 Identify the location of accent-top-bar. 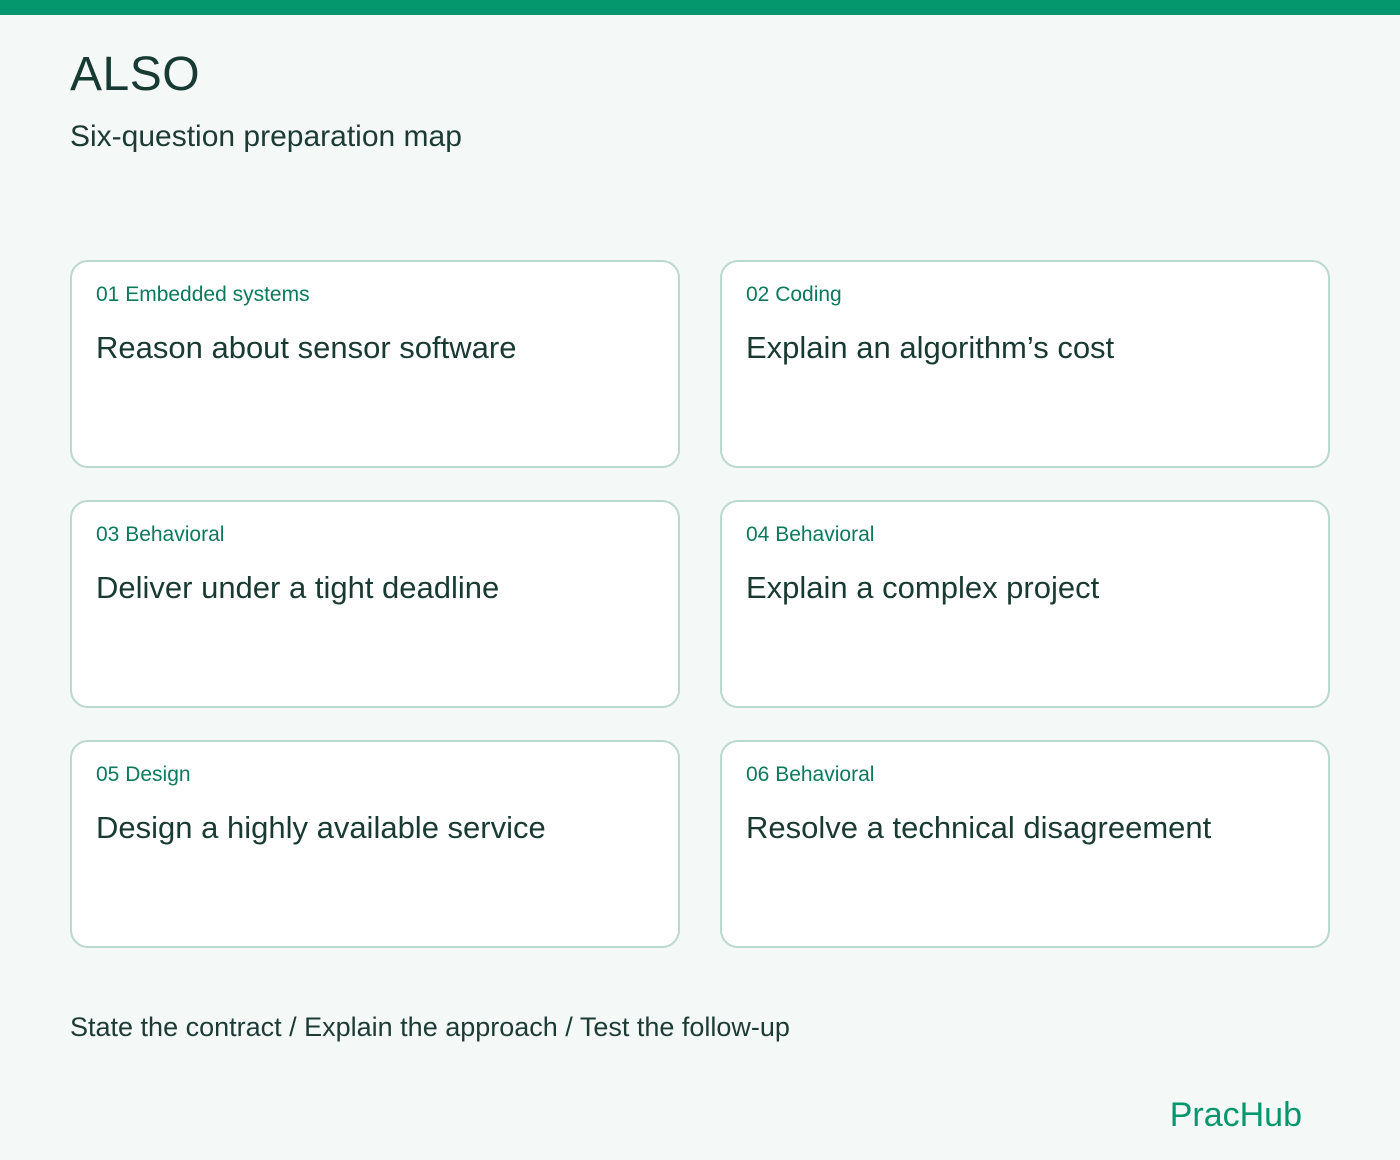
(700, 7).